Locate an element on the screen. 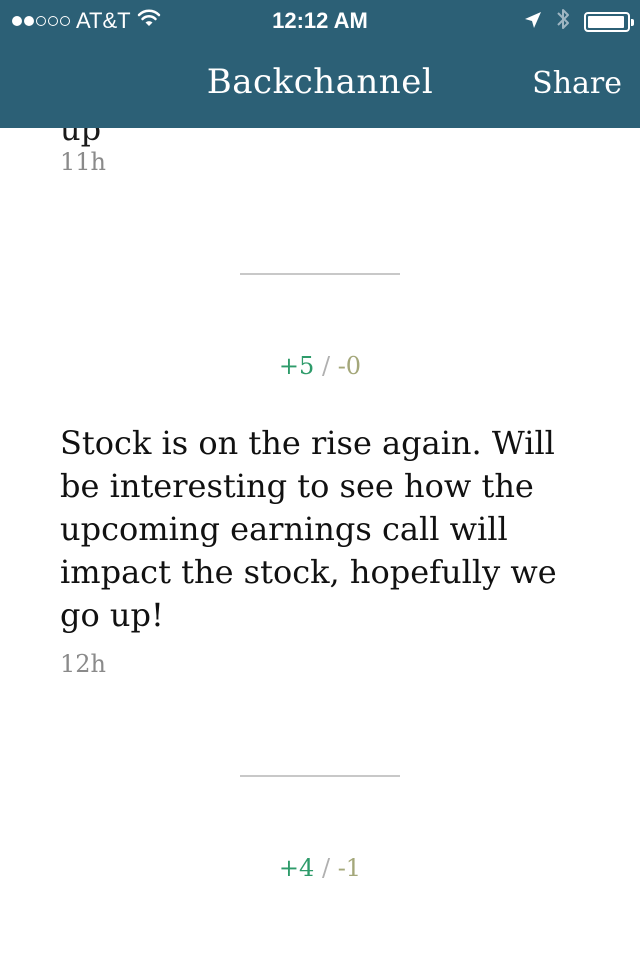 This screenshot has height=960, width=640. status-bar: AT&T 12:12 AM is located at coordinates (320, 20).